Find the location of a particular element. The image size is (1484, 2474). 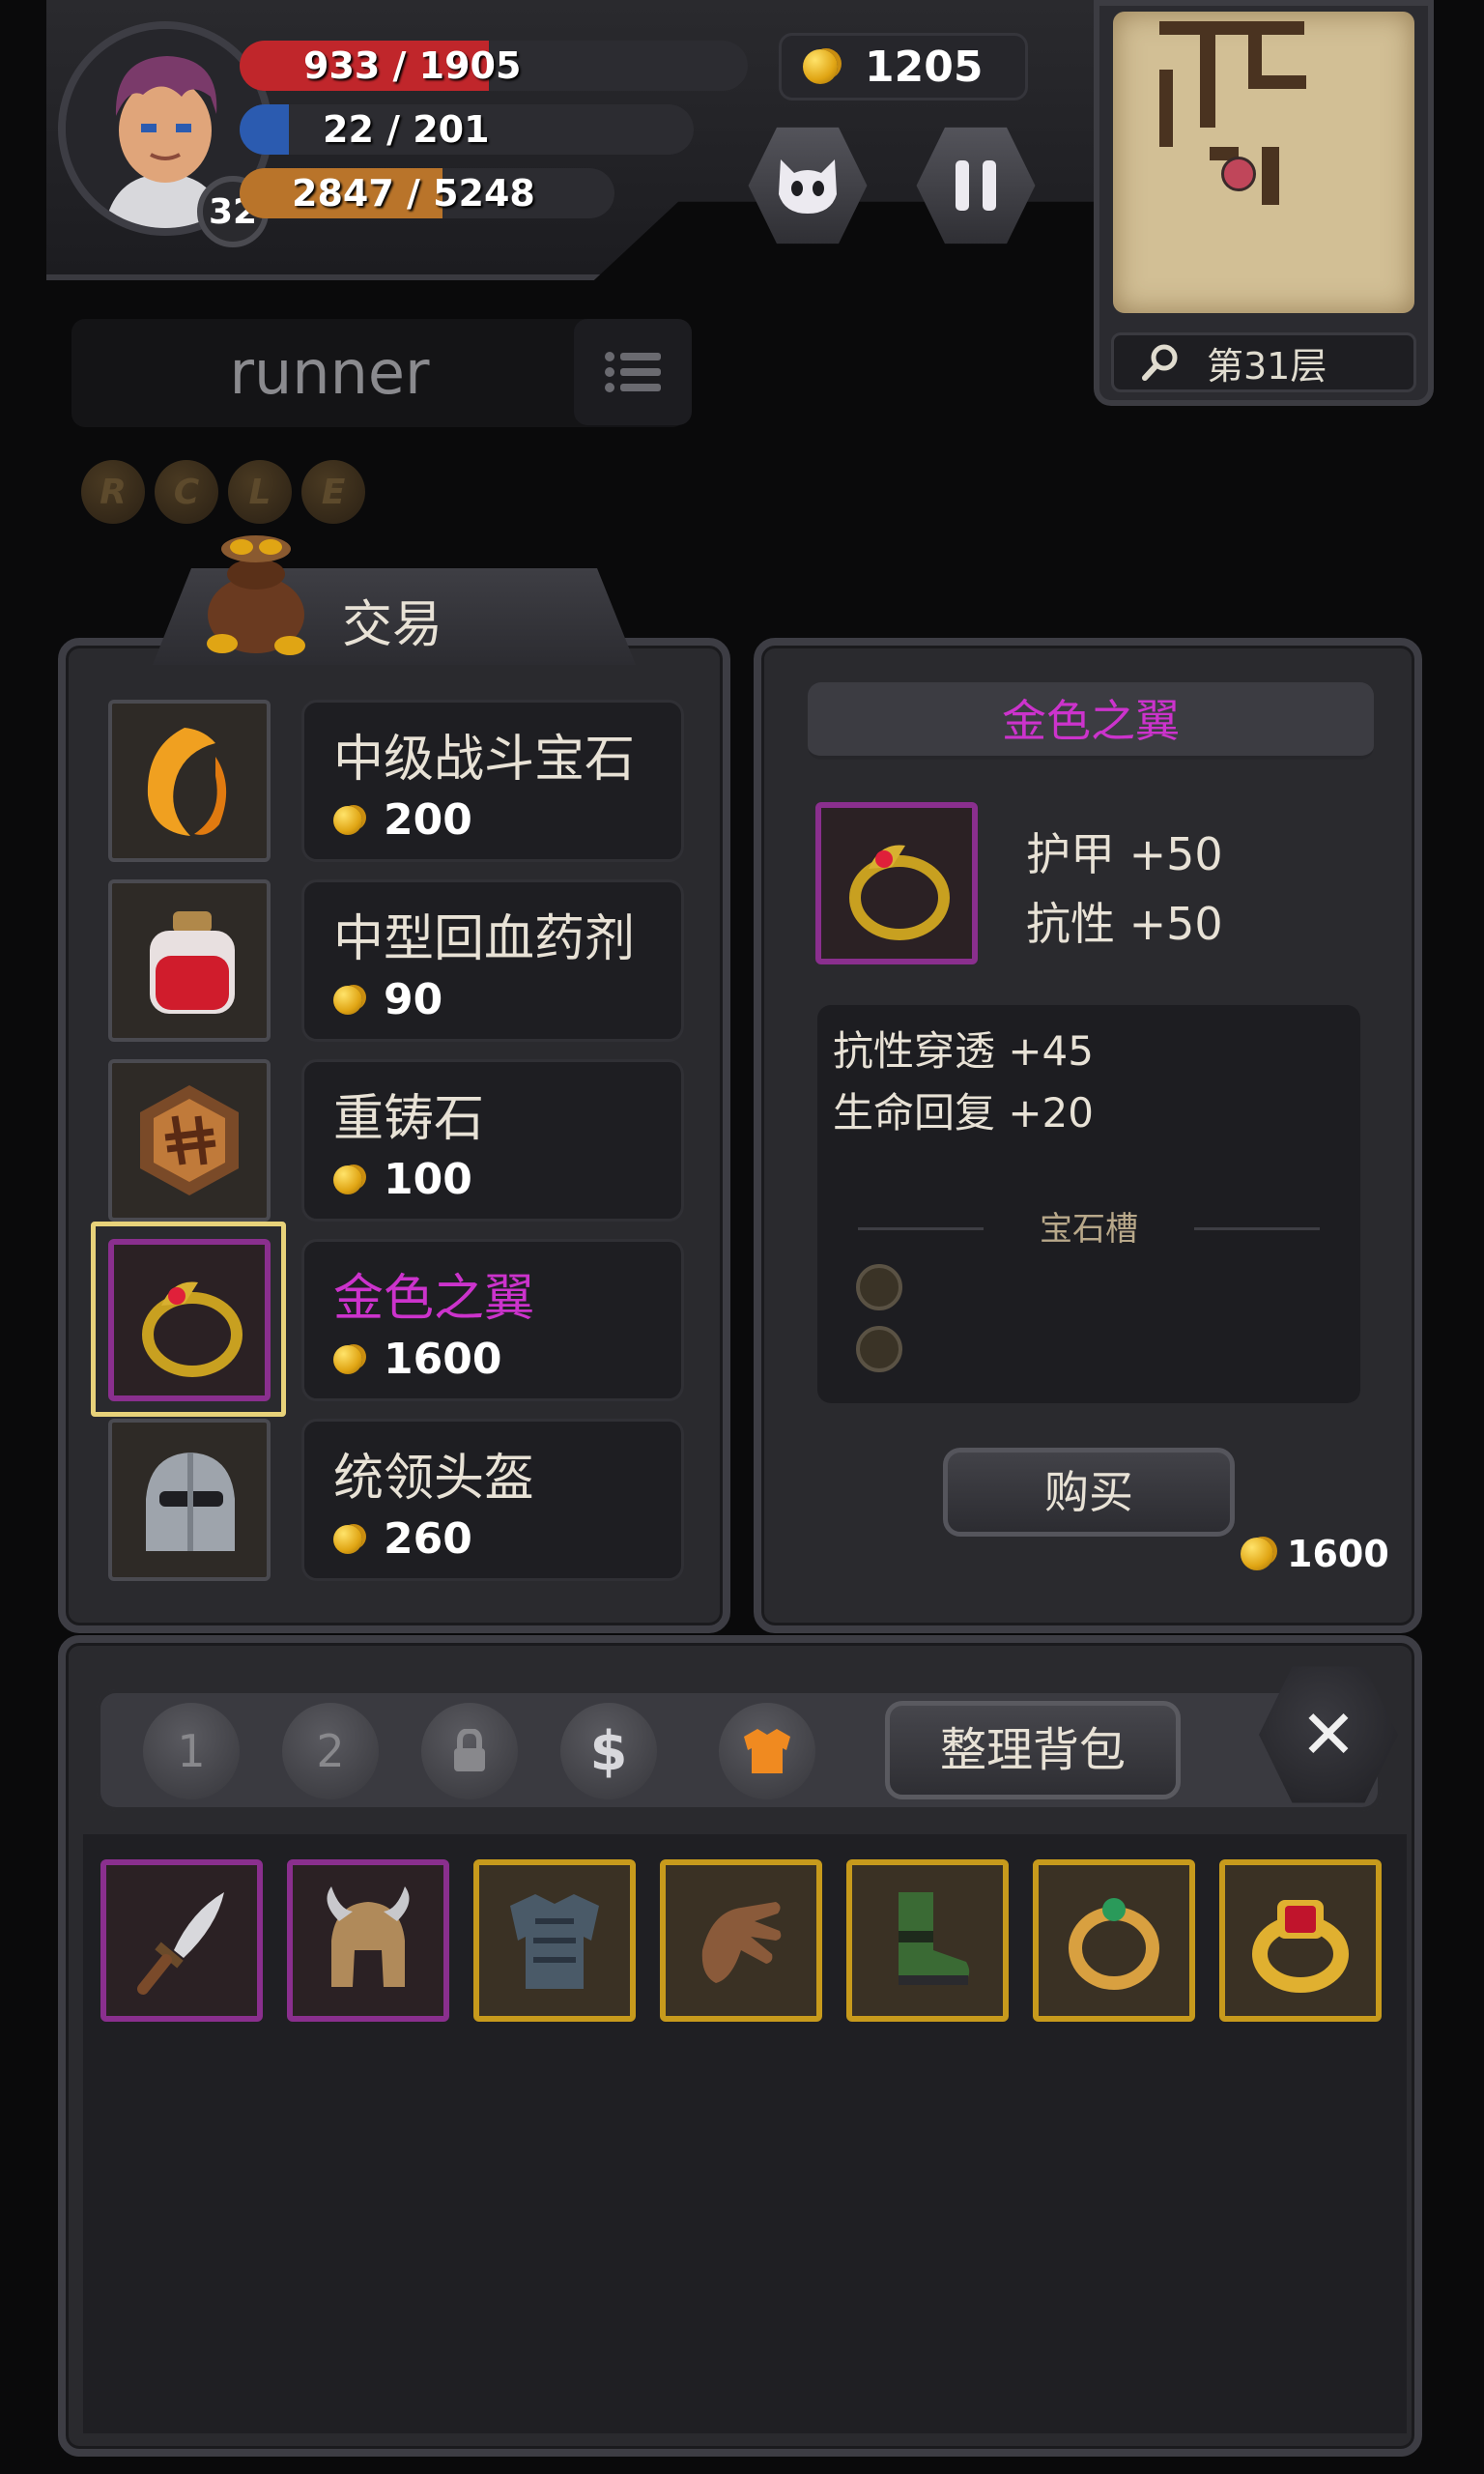

dollar-icon: $ is located at coordinates (609, 1751).